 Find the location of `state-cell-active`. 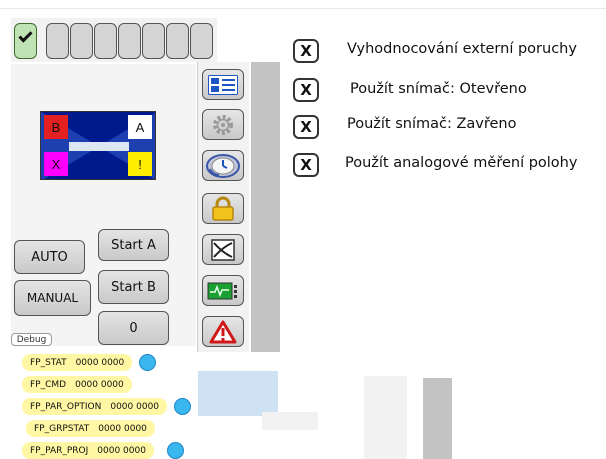

state-cell-active is located at coordinates (25, 41).